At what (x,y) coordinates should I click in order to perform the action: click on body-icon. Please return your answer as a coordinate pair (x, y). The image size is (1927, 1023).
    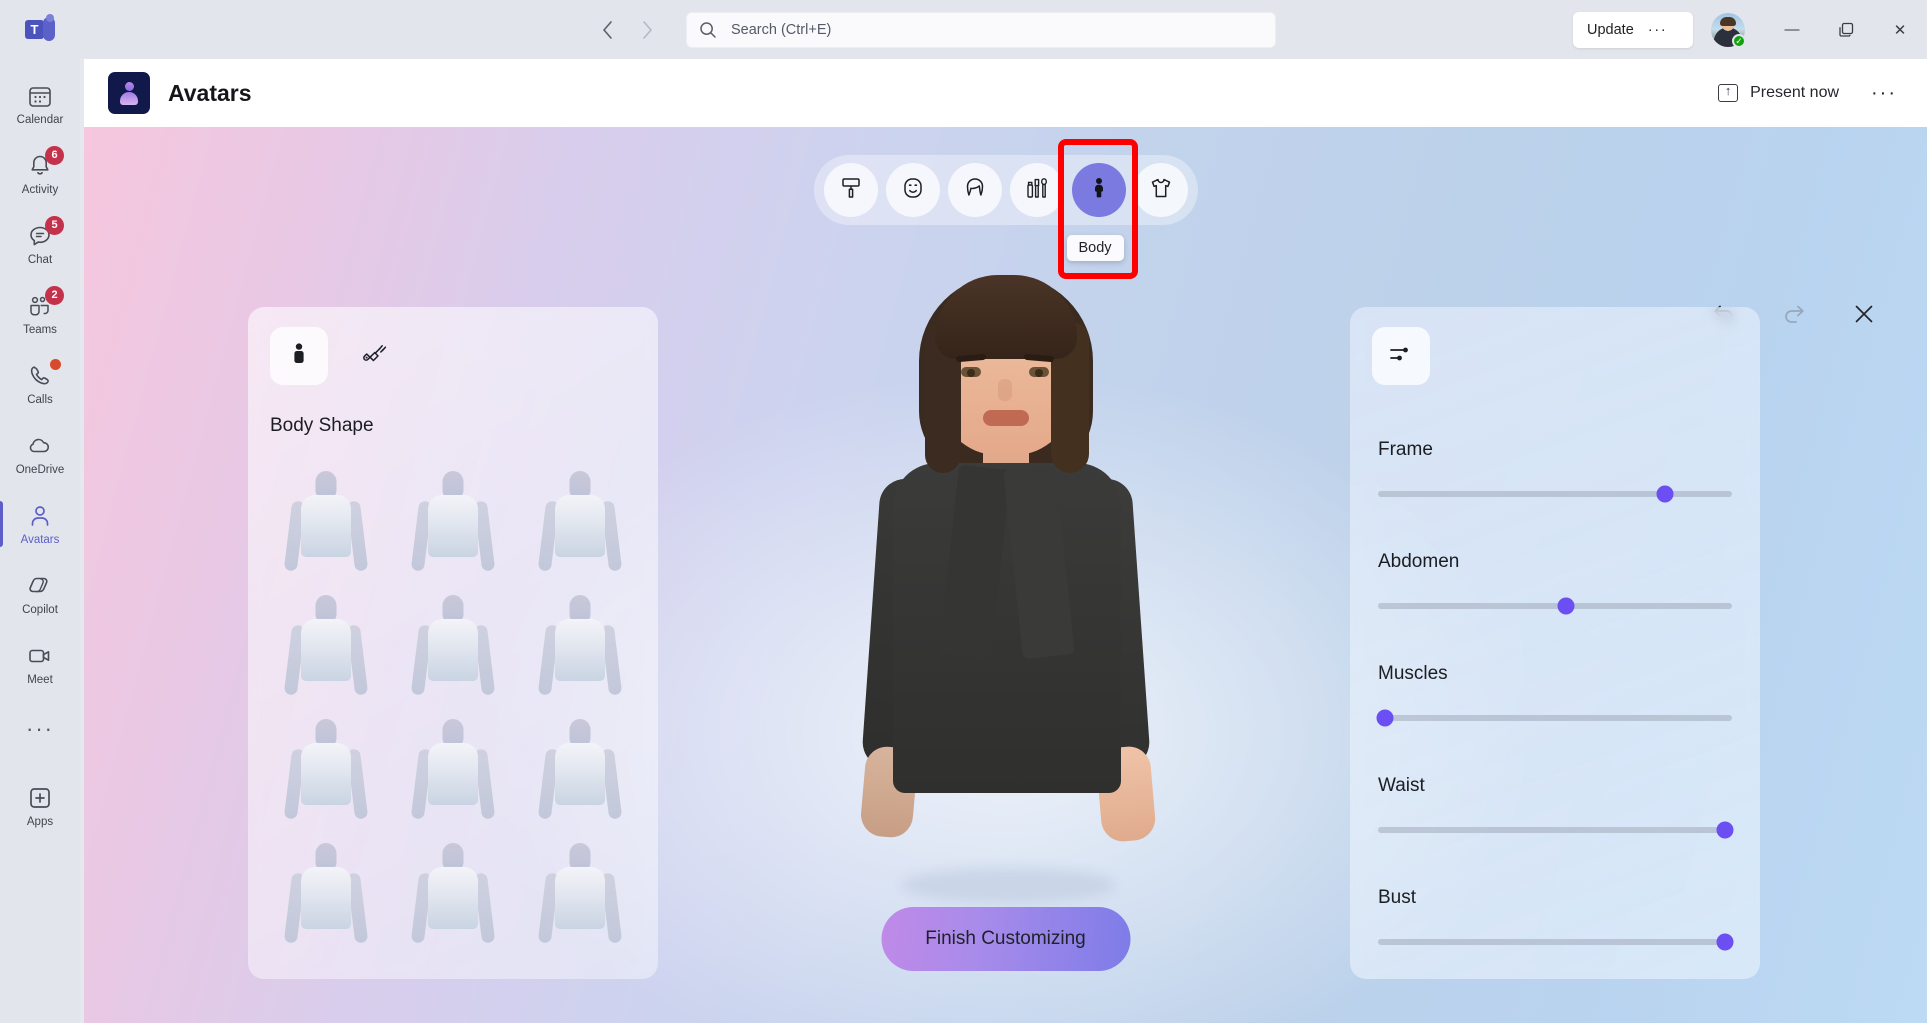
    Looking at the image, I should click on (1099, 190).